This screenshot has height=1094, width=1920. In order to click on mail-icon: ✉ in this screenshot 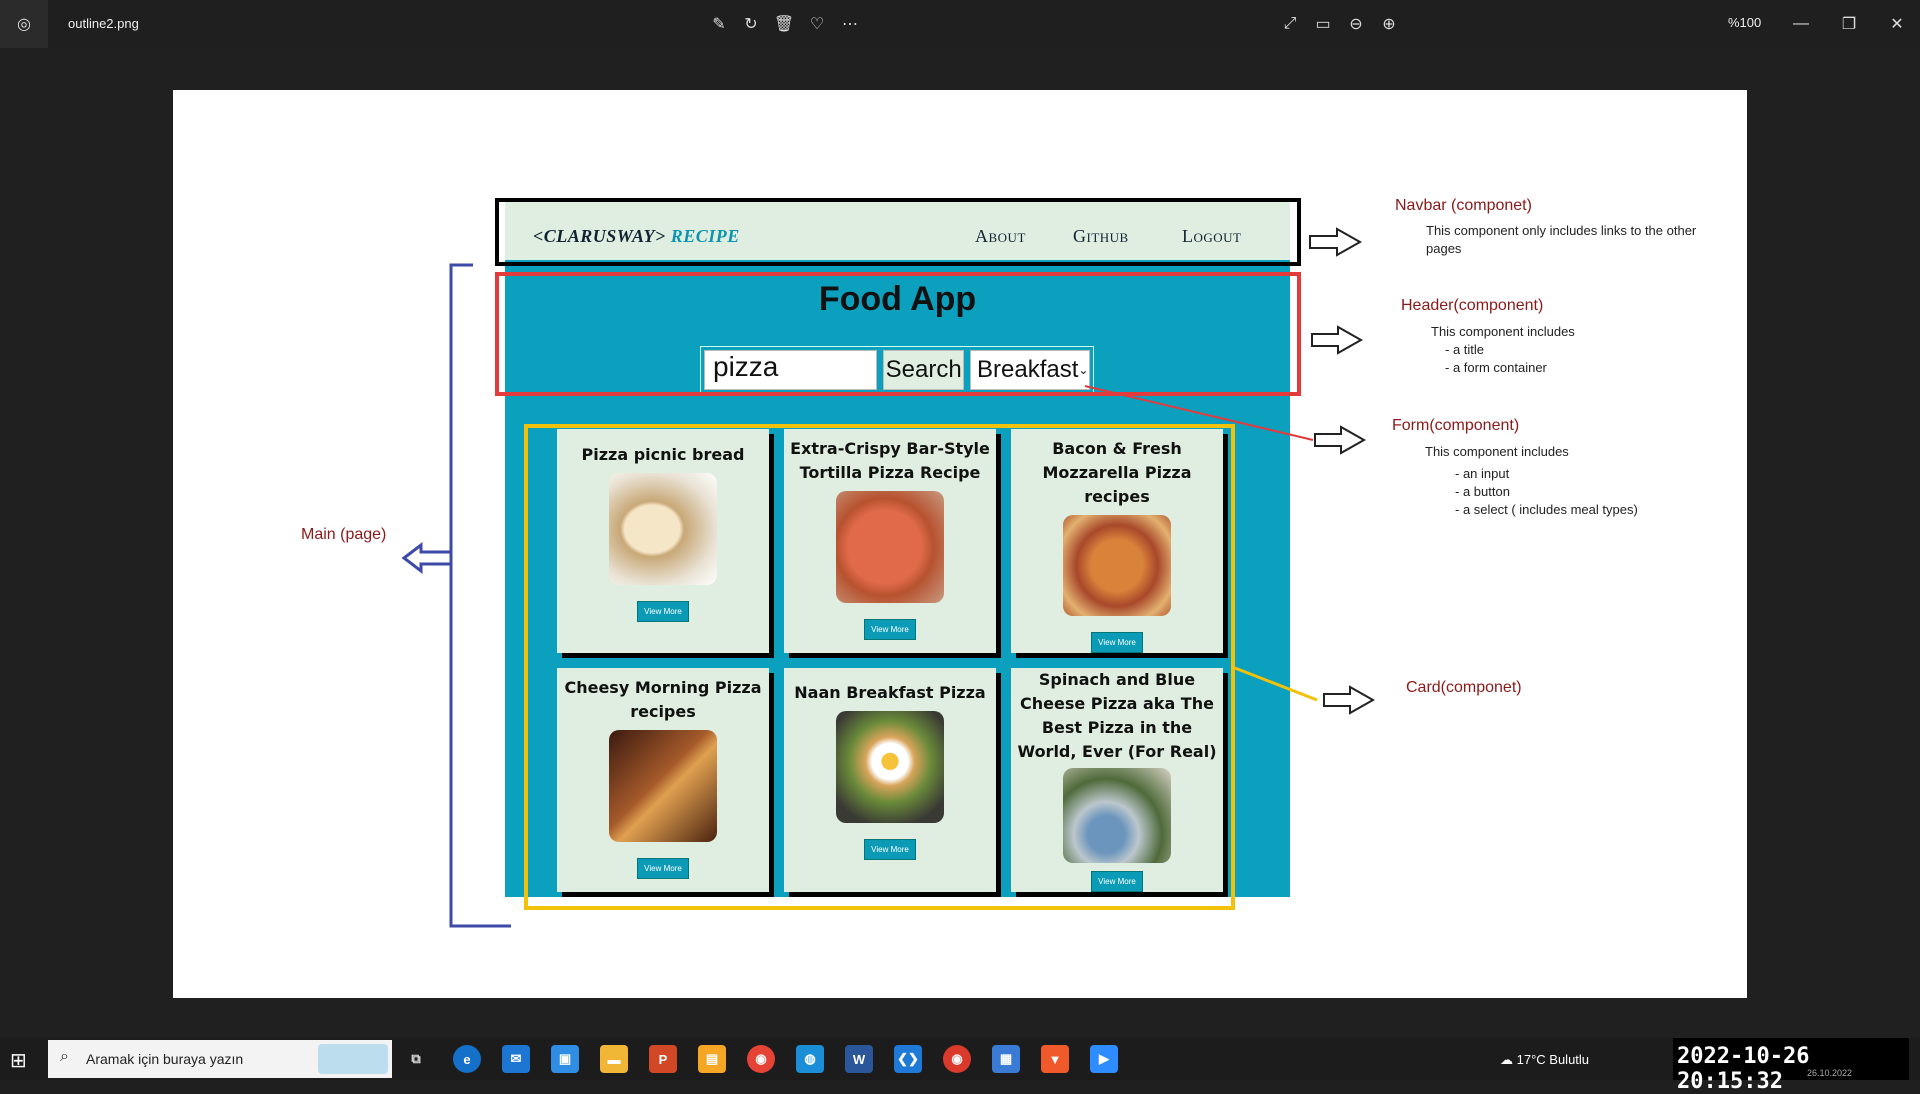, I will do `click(516, 1059)`.